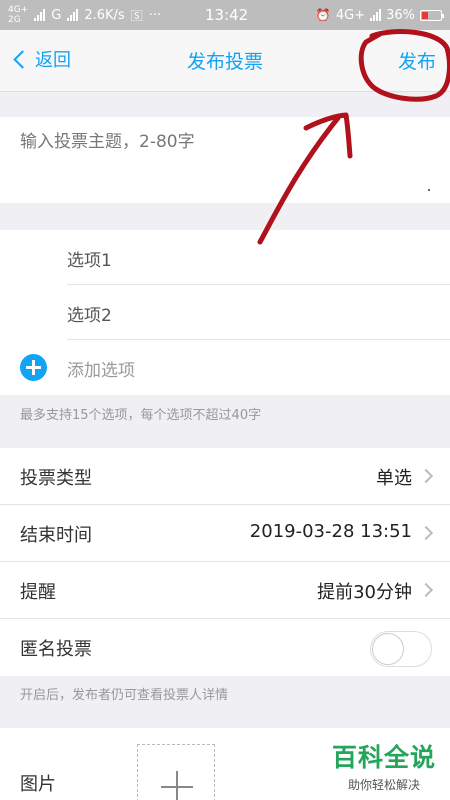 The image size is (450, 800). I want to click on add-image-button, so click(176, 772).